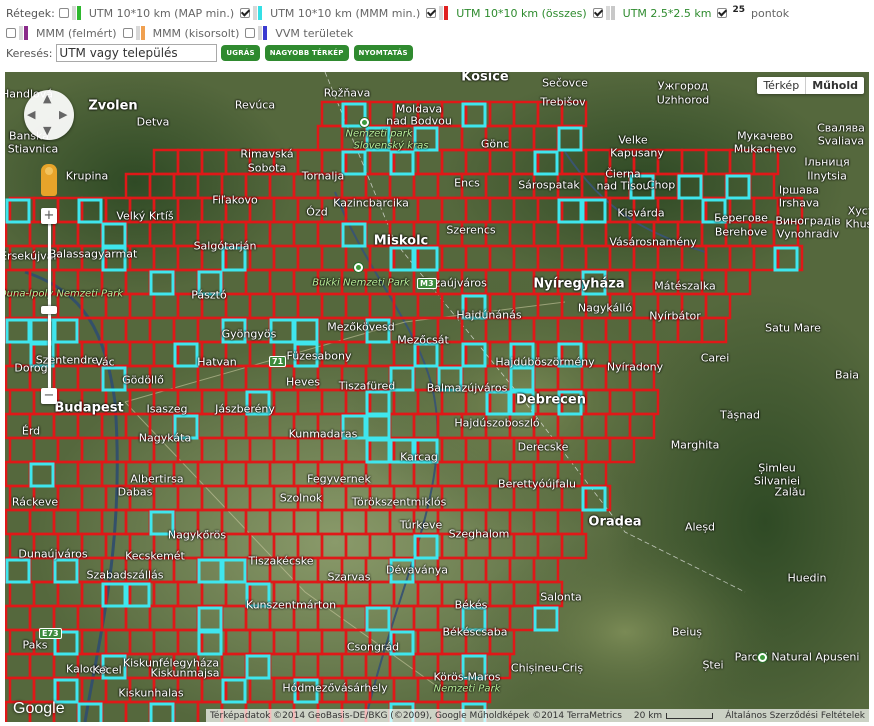  Describe the element at coordinates (161, 13) in the screenshot. I see `layer-label-utm-map: UTM 10*10 km (MAP min.)` at that location.